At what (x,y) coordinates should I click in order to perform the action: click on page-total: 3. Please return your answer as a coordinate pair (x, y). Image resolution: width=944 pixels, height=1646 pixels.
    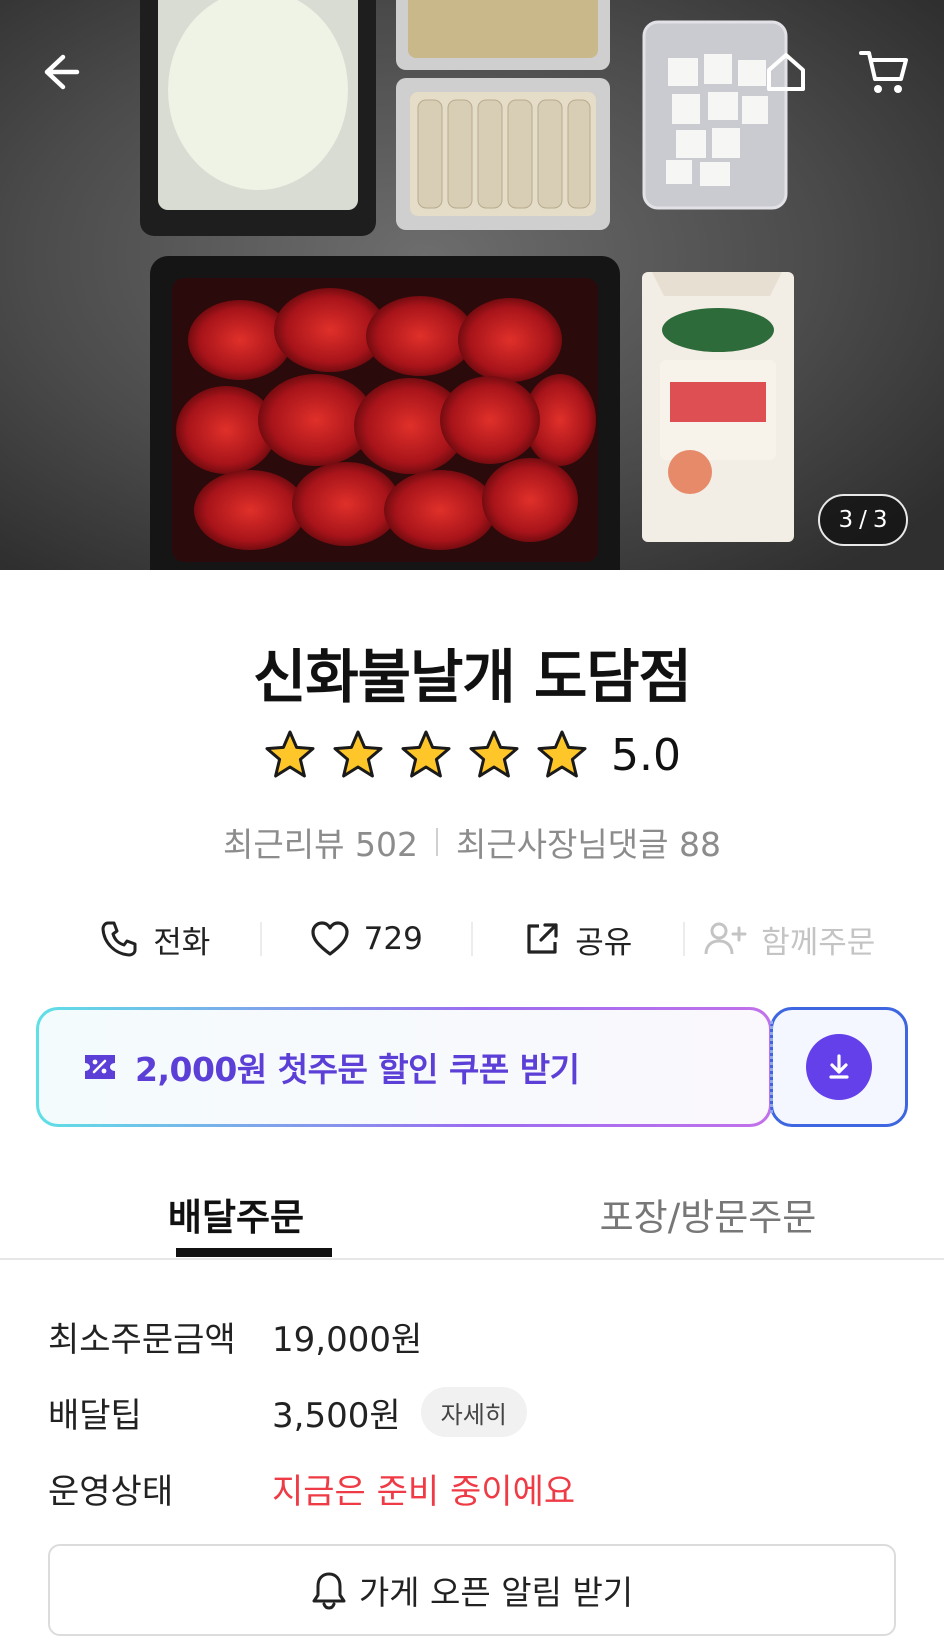
    Looking at the image, I should click on (880, 520).